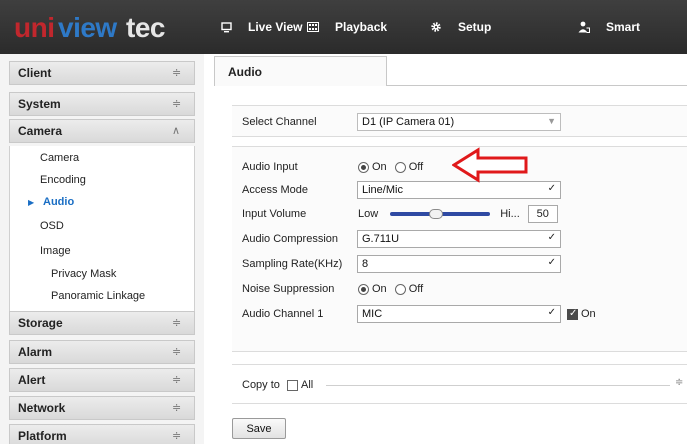 The width and height of the screenshot is (687, 444). I want to click on noise-suppression-off-label: Off, so click(416, 289).